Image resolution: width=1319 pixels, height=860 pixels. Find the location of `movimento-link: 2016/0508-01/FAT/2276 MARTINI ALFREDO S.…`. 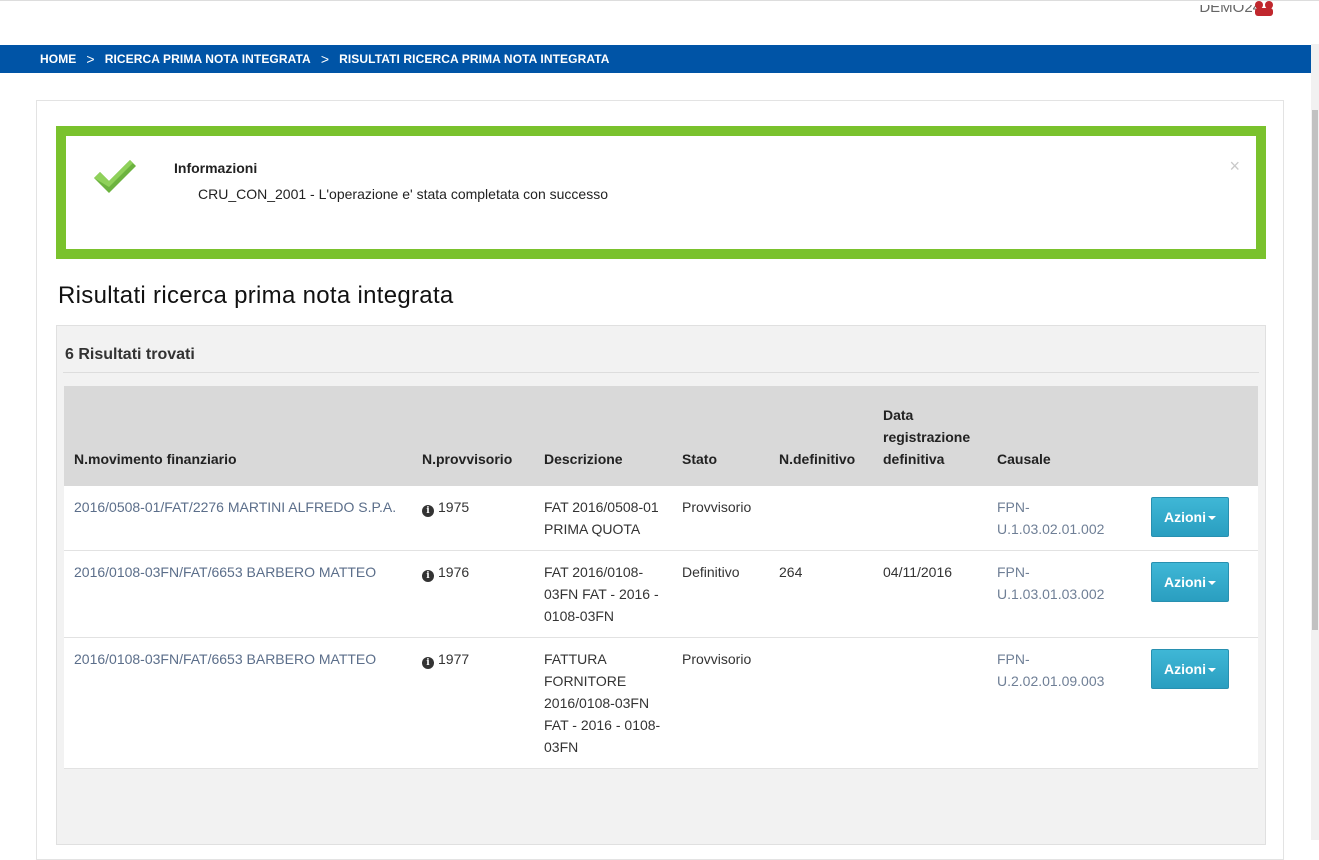

movimento-link: 2016/0508-01/FAT/2276 MARTINI ALFREDO S.… is located at coordinates (238, 518).